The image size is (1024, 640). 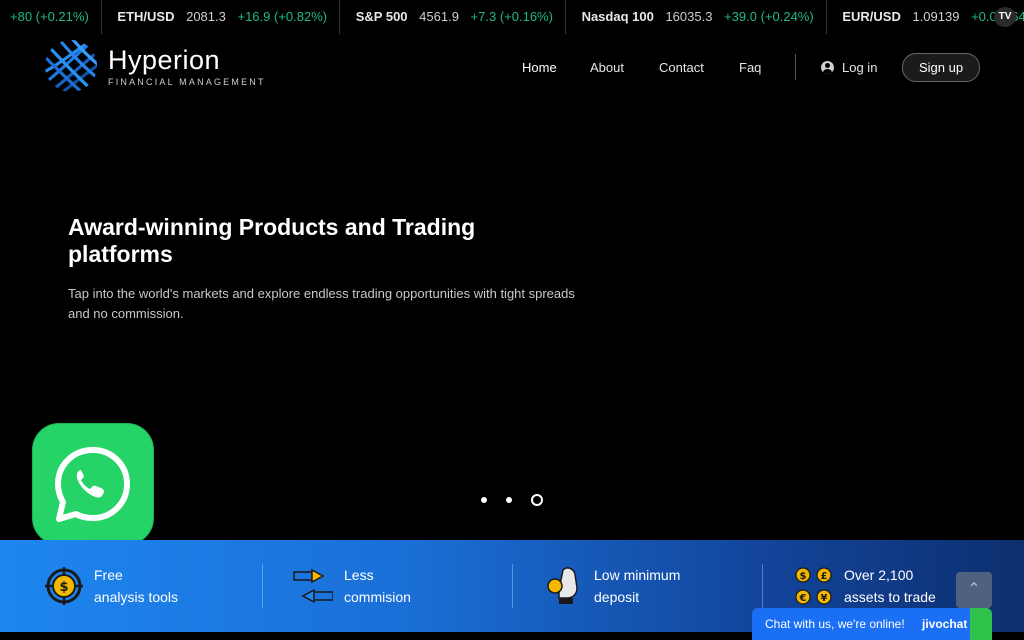 What do you see at coordinates (539, 67) in the screenshot?
I see `nav-home: Home` at bounding box center [539, 67].